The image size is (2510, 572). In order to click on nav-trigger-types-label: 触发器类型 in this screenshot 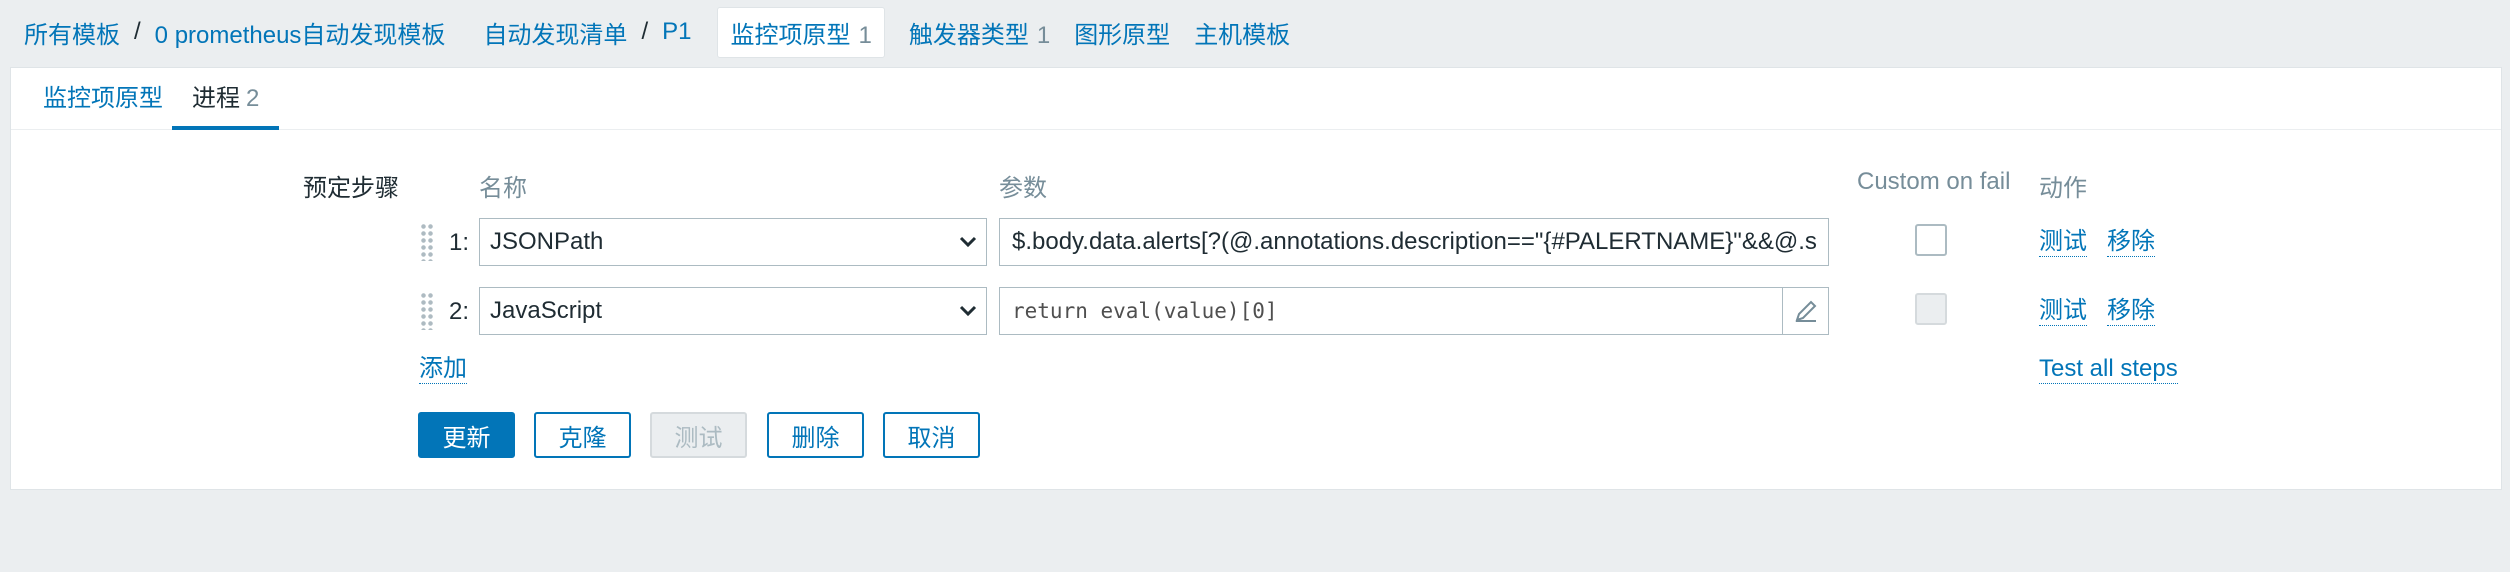, I will do `click(968, 35)`.